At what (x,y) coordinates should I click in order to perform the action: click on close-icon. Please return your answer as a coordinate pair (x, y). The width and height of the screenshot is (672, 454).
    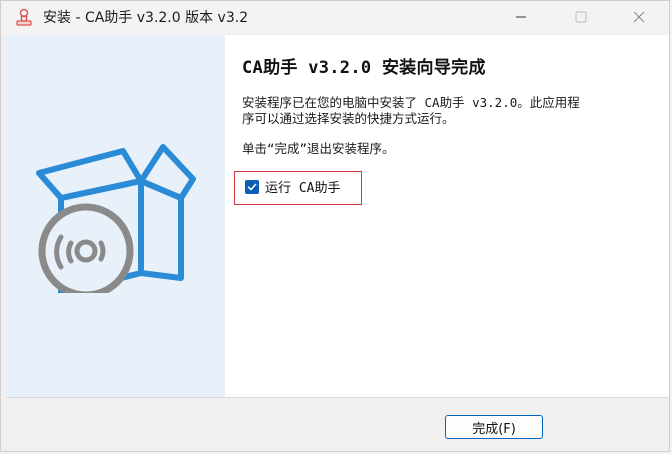
    Looking at the image, I should click on (639, 17).